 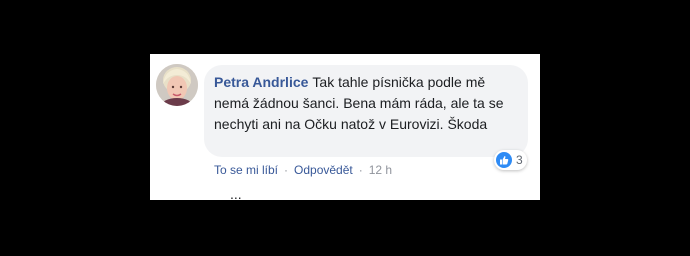 What do you see at coordinates (519, 160) in the screenshot?
I see `reaction-count: 3` at bounding box center [519, 160].